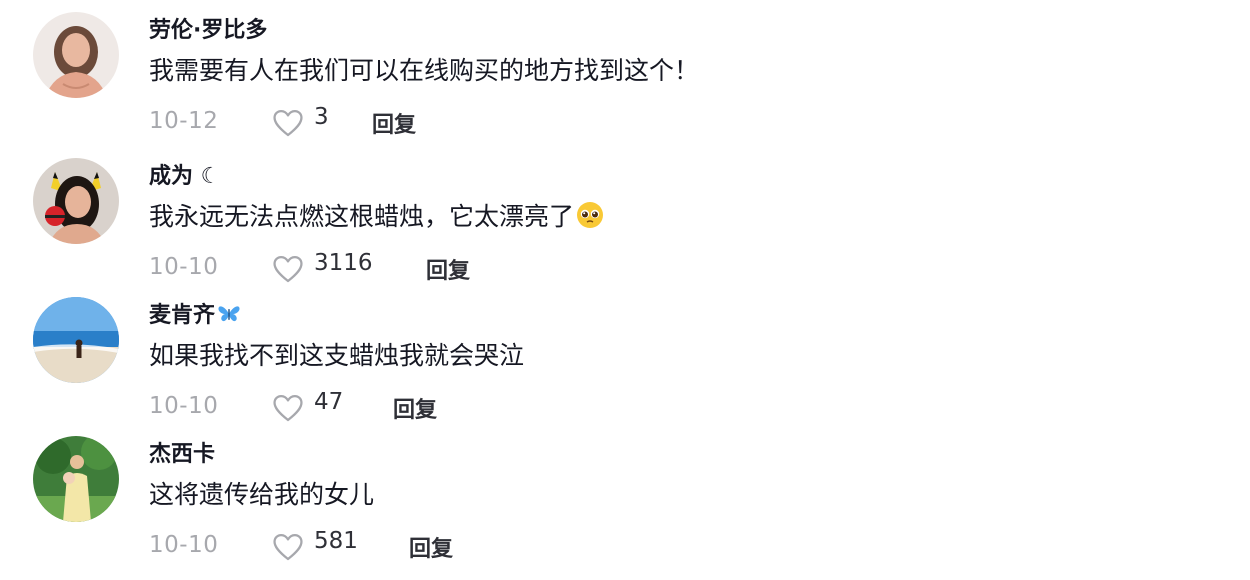  I want to click on like-count: 581, so click(336, 541).